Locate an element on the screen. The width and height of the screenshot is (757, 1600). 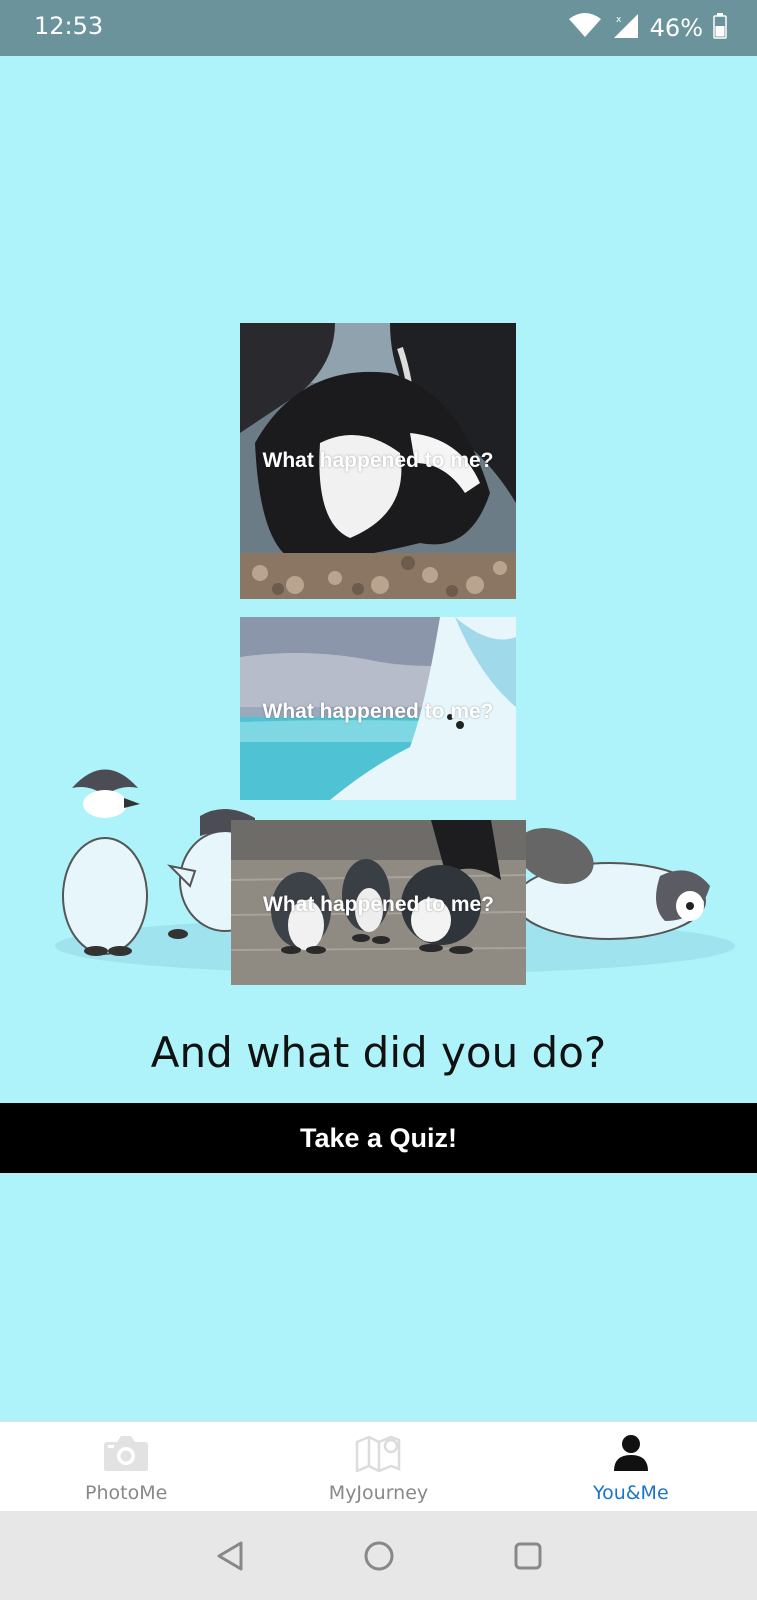
person-icon is located at coordinates (631, 1453).